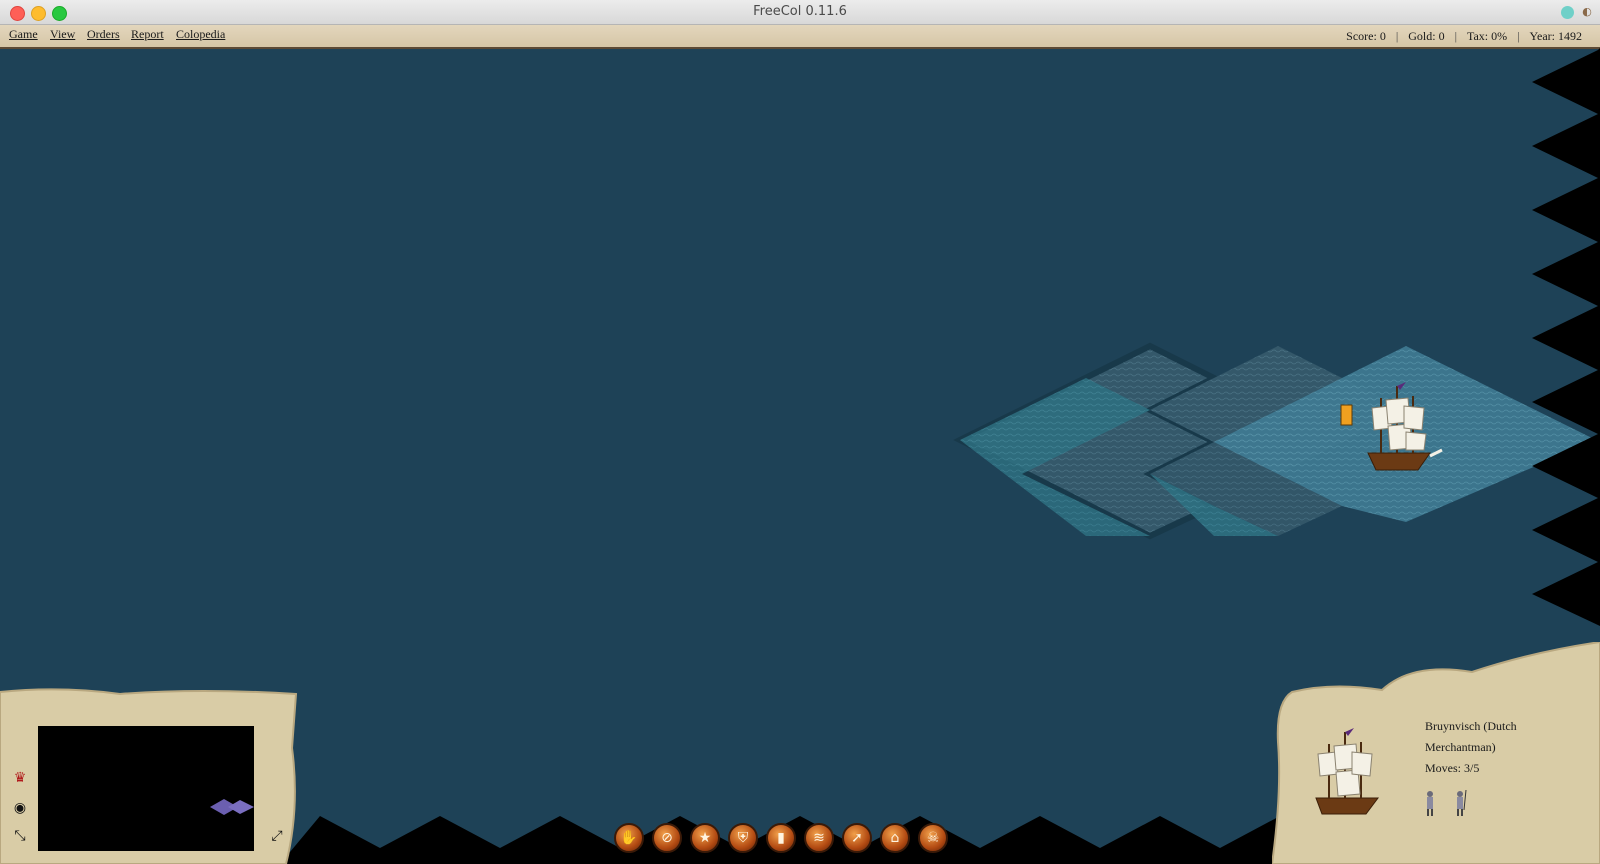 The image size is (1600, 864). What do you see at coordinates (1426, 36) in the screenshot?
I see `gold-label: Gold: 0` at bounding box center [1426, 36].